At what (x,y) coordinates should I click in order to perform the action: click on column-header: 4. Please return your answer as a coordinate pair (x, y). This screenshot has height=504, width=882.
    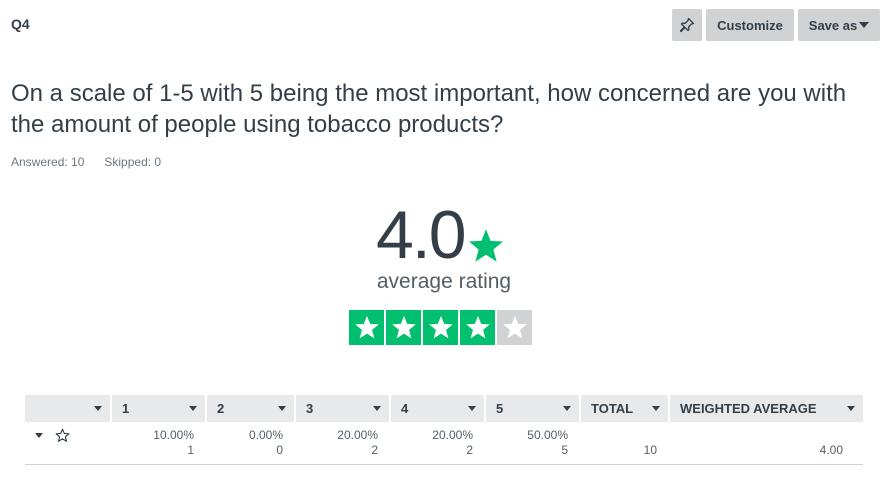
    Looking at the image, I should click on (438, 408).